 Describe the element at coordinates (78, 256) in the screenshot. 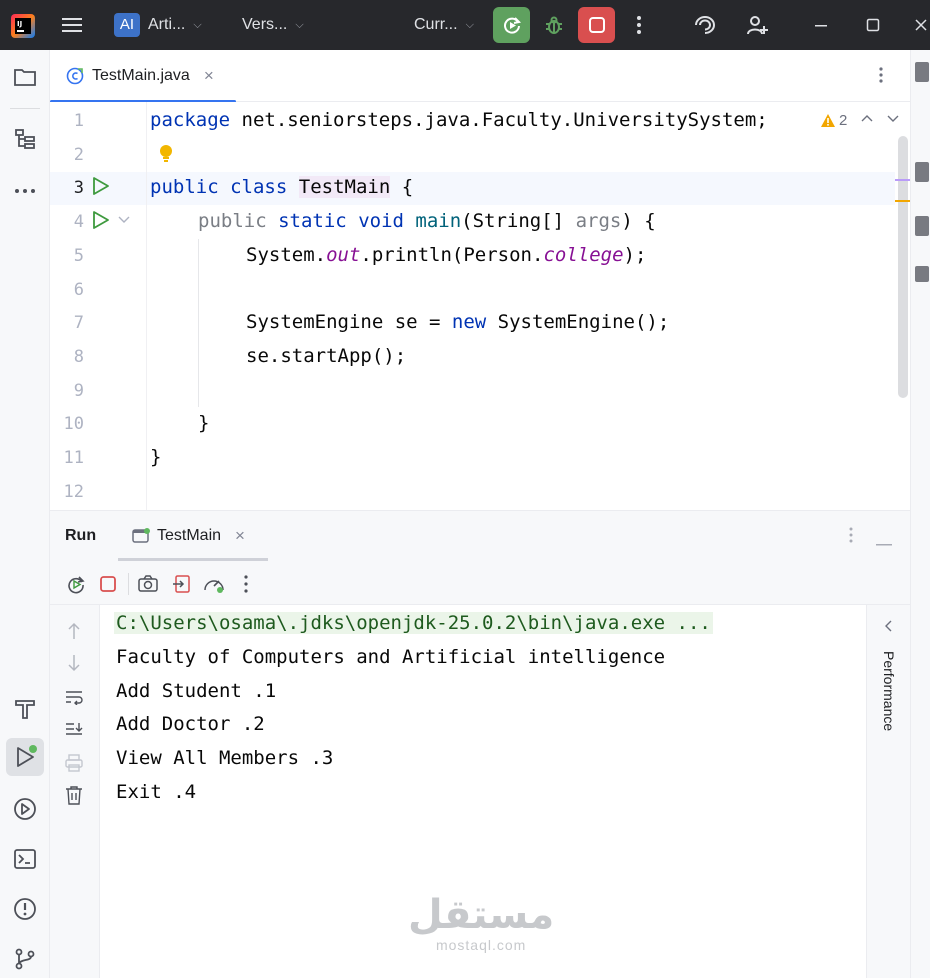

I see `line-number: 5` at that location.